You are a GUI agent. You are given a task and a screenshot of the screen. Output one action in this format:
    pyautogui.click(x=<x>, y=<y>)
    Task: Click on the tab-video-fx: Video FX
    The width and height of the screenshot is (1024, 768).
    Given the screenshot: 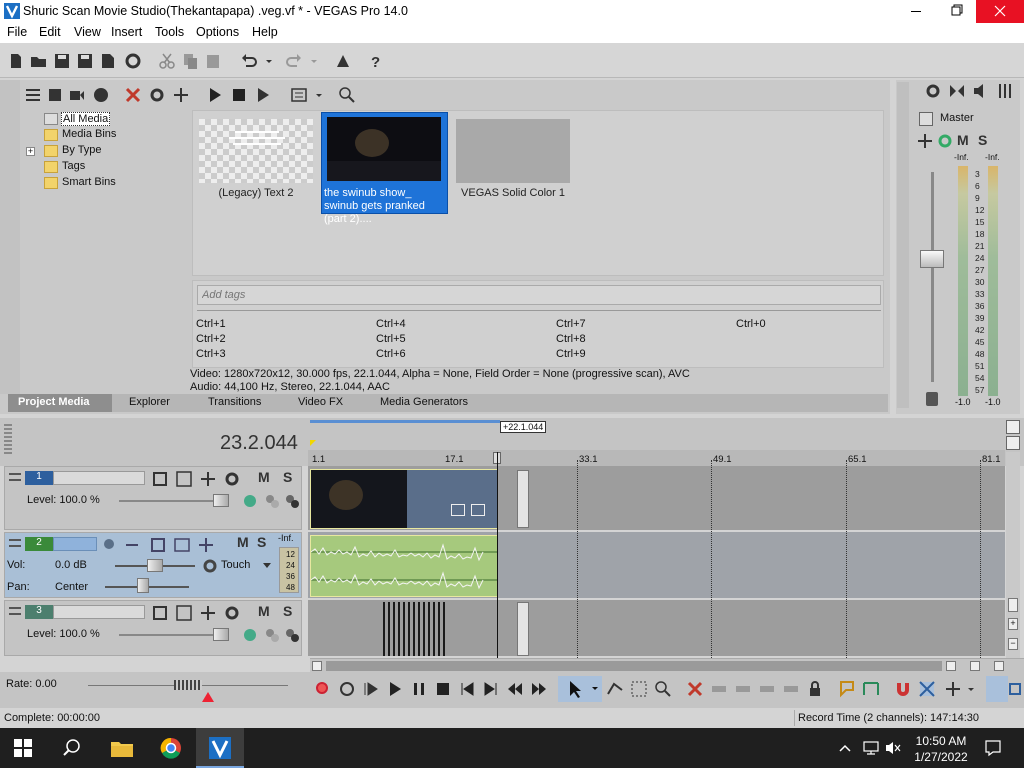 What is the action you would take?
    pyautogui.click(x=320, y=402)
    